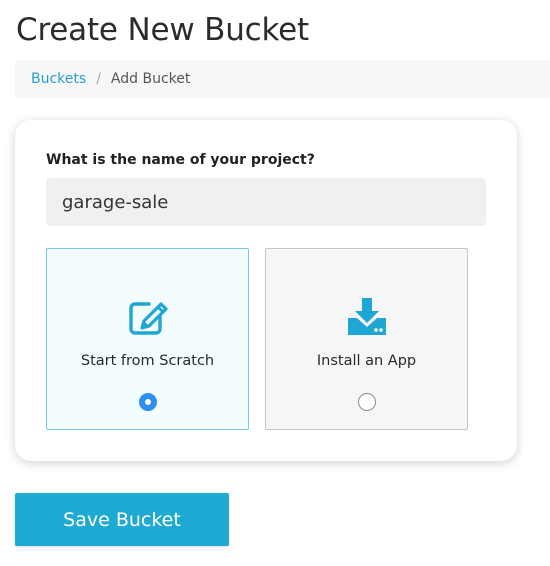 This screenshot has width=550, height=566. Describe the element at coordinates (150, 79) in the screenshot. I see `breadcrumb-current: Add Bucket` at that location.